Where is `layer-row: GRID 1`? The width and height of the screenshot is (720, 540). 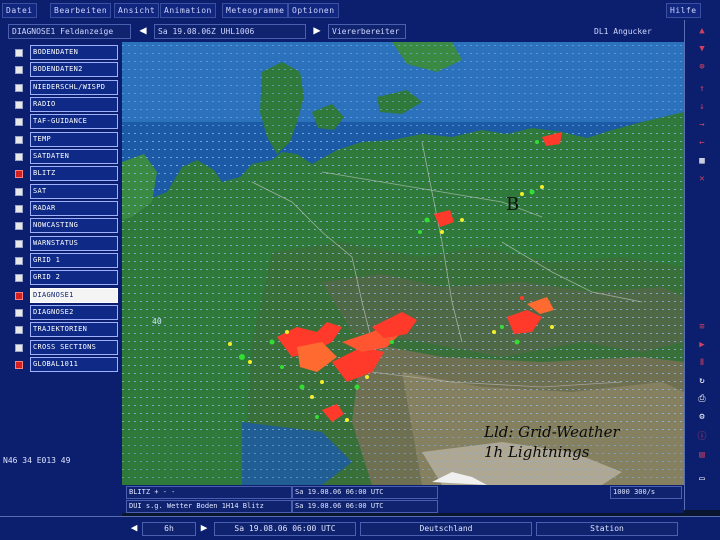 layer-row: GRID 1 is located at coordinates (61, 260).